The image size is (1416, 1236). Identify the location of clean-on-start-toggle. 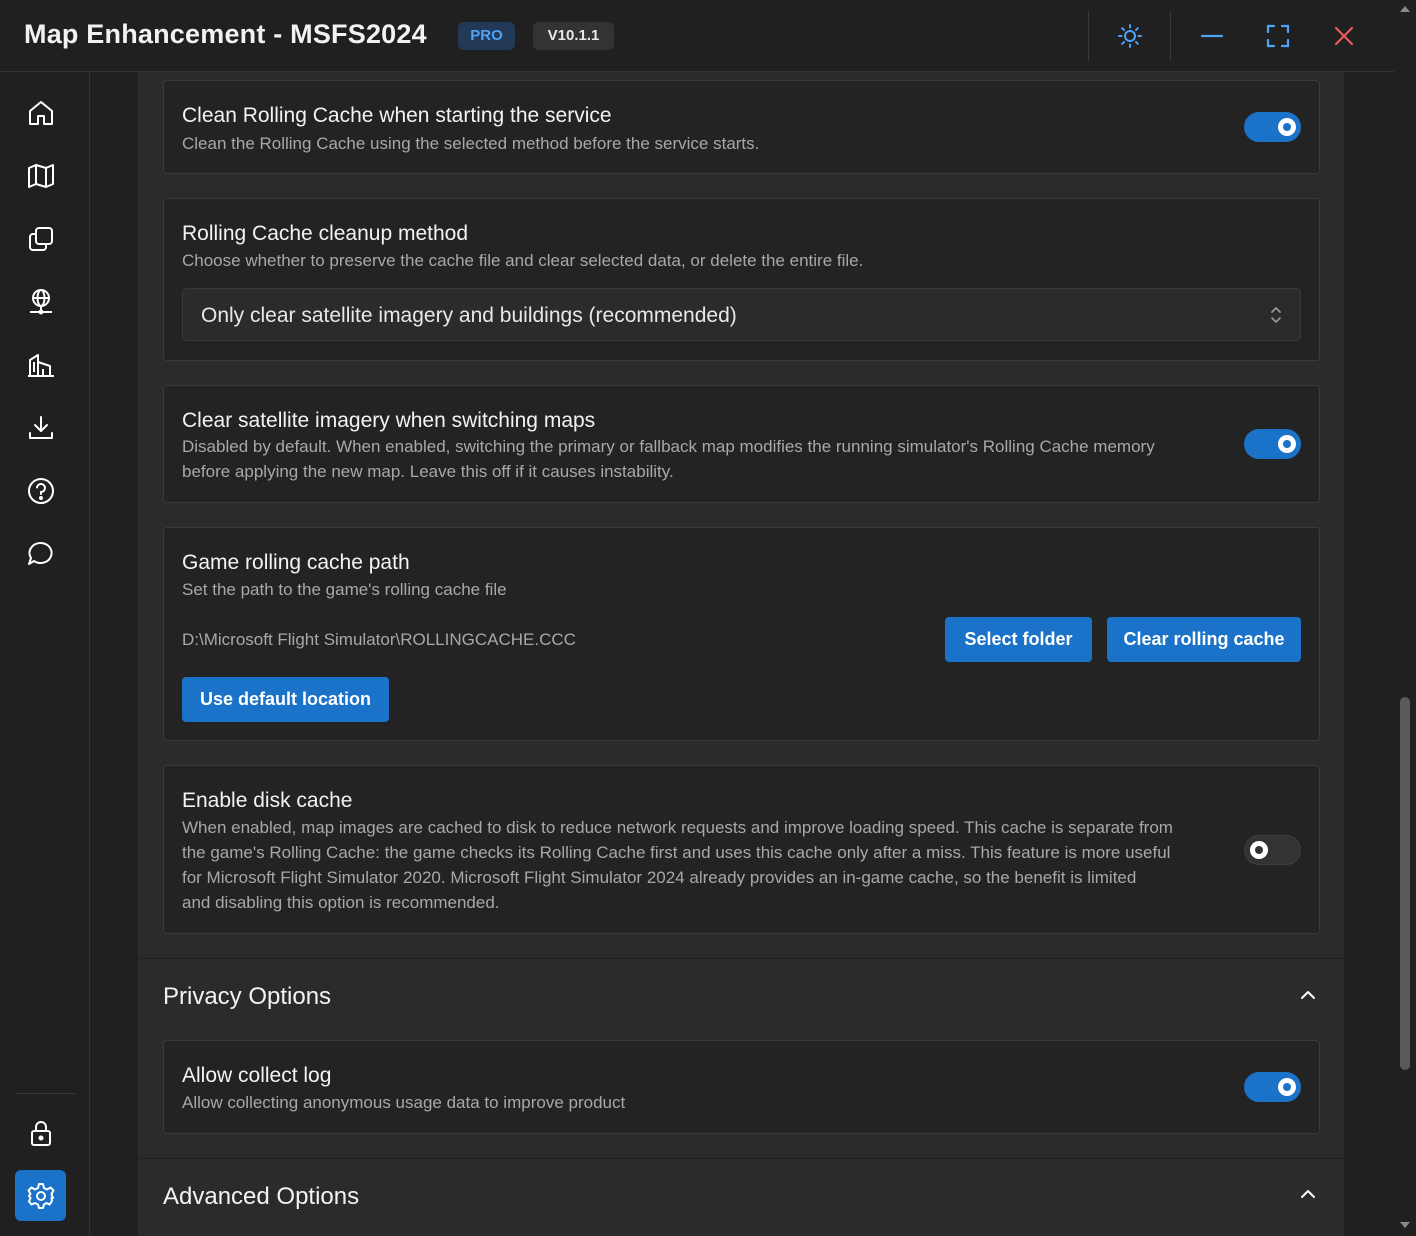
(1272, 127).